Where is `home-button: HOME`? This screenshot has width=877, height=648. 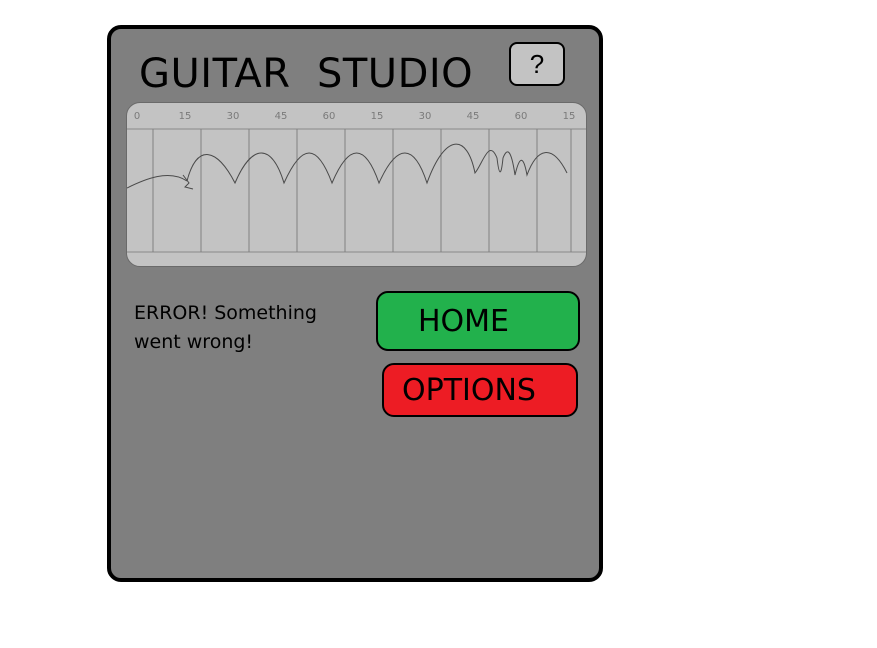 home-button: HOME is located at coordinates (478, 321).